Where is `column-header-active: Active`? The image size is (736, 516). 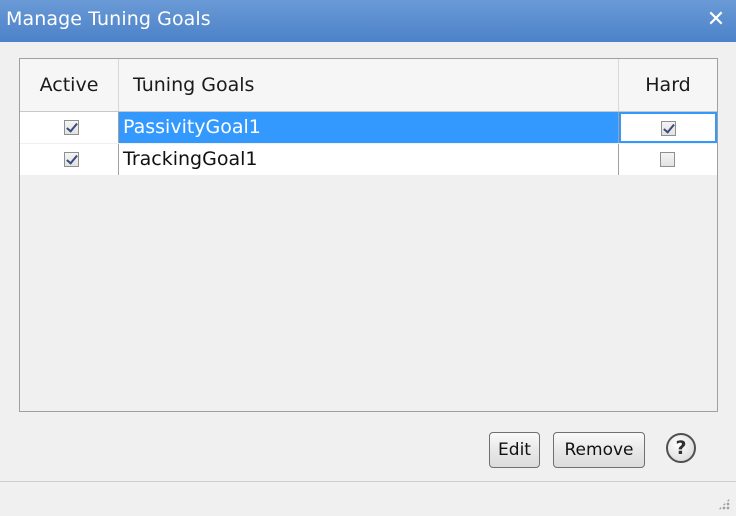
column-header-active: Active is located at coordinates (69, 85).